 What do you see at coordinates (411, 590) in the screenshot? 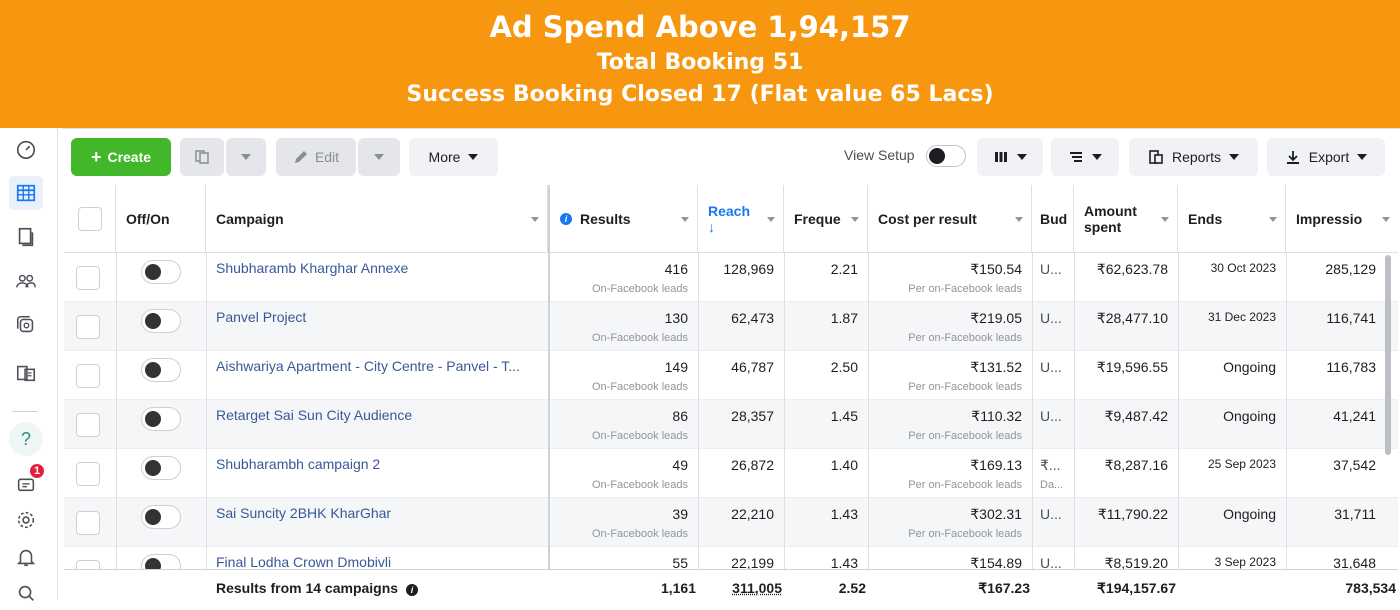
I see `info-icon: i` at bounding box center [411, 590].